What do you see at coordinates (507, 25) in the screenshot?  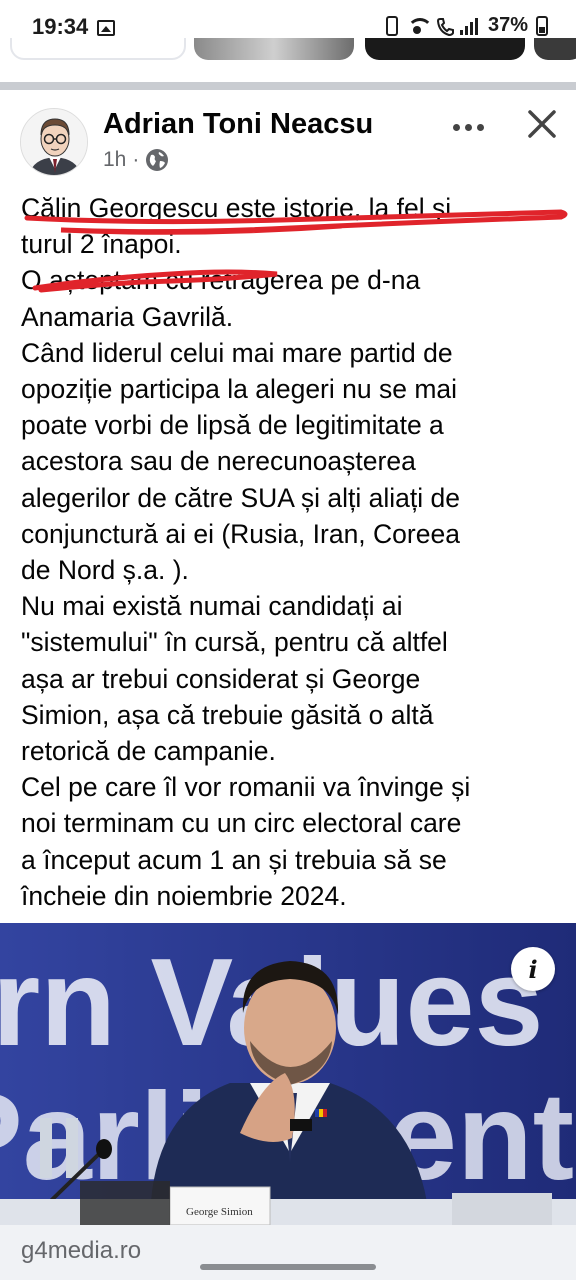 I see `battery-percent: 37%` at bounding box center [507, 25].